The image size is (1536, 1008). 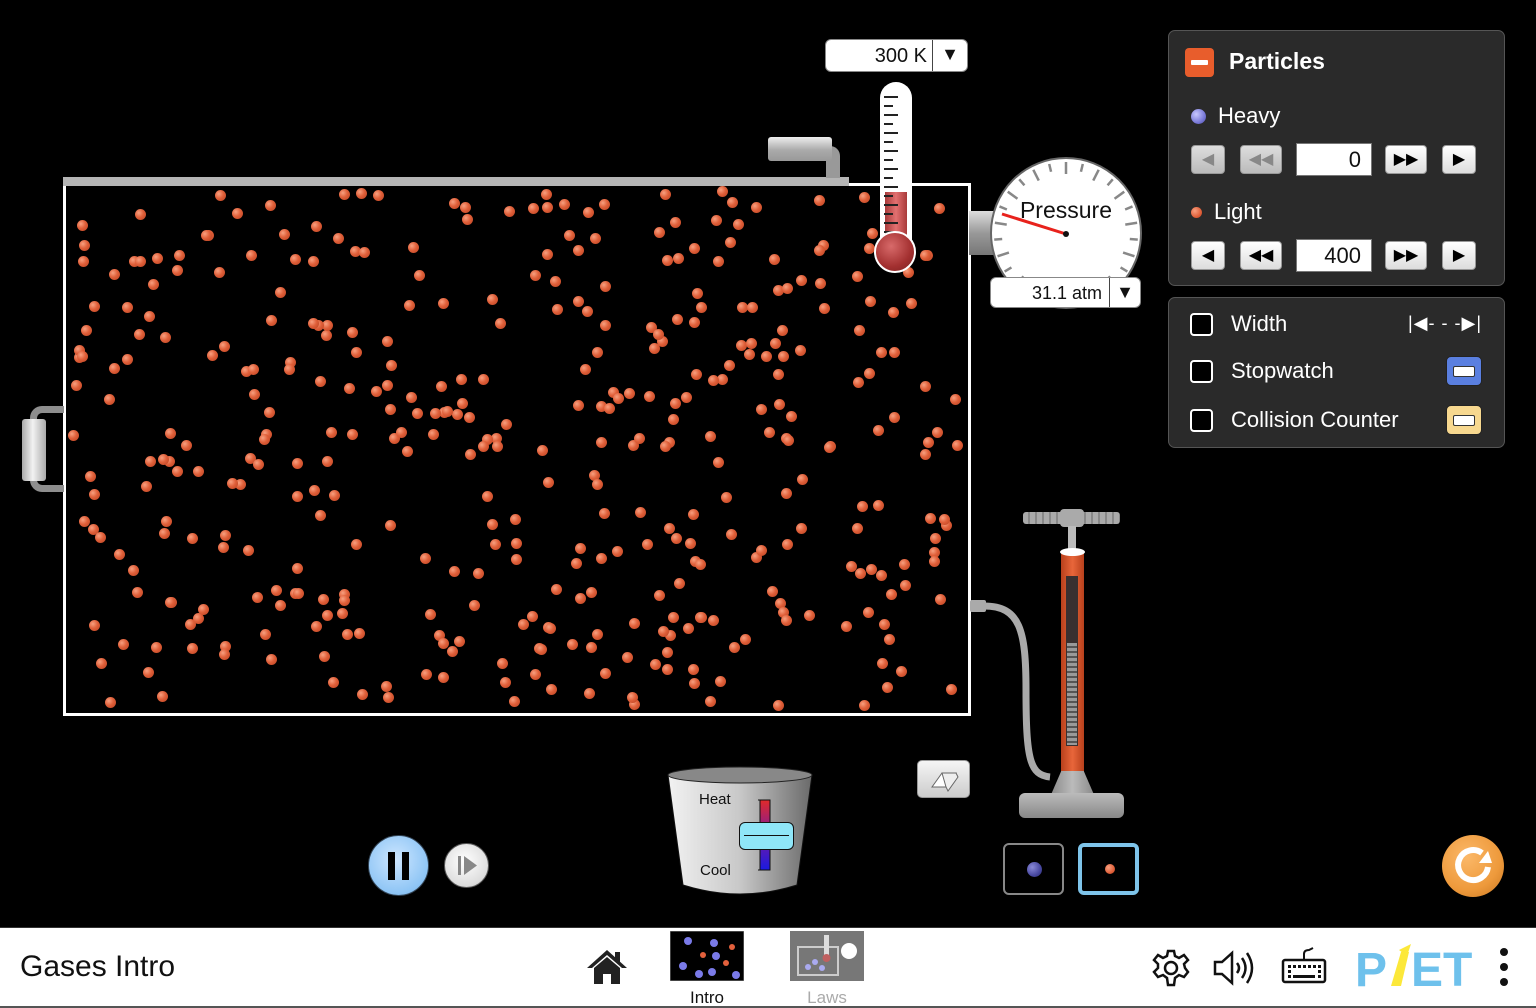 I want to click on light-species-selector, so click(x=1108, y=869).